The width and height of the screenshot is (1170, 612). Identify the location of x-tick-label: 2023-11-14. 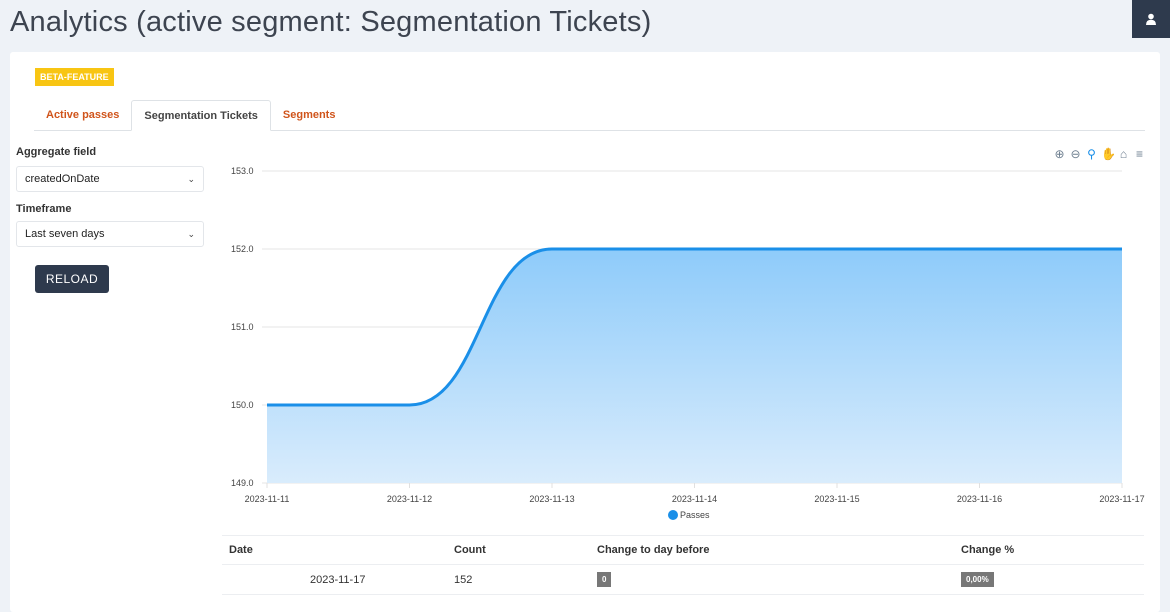
(694, 499).